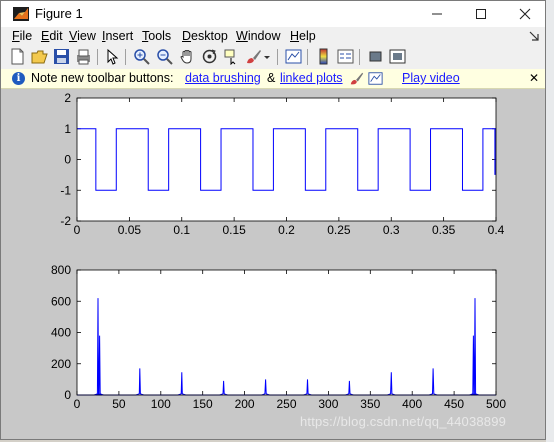 This screenshot has height=442, width=554. Describe the element at coordinates (550, 221) in the screenshot. I see `background-strip` at that location.